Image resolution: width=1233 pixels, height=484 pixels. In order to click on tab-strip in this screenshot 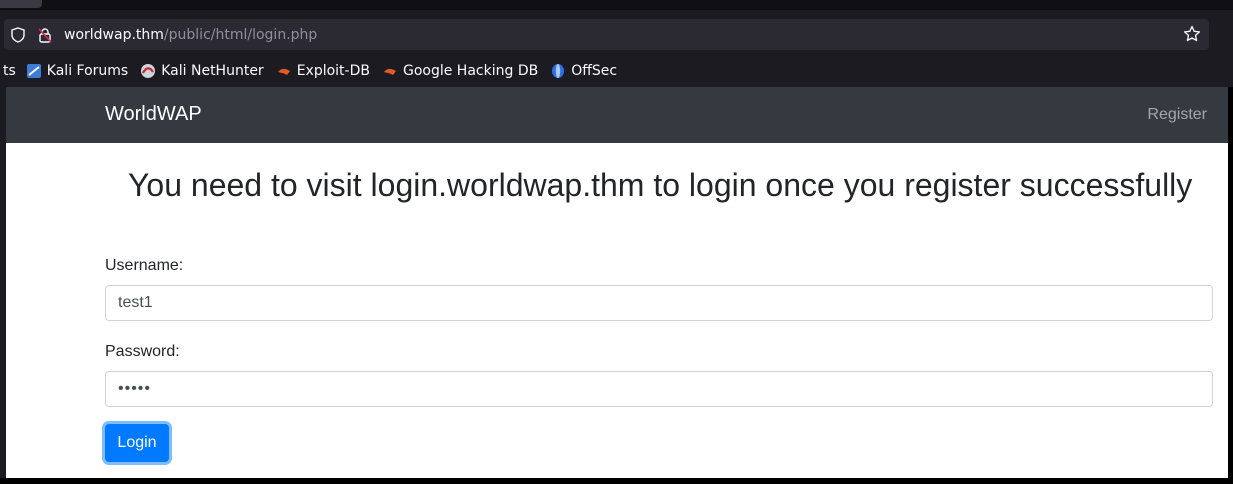, I will do `click(616, 5)`.